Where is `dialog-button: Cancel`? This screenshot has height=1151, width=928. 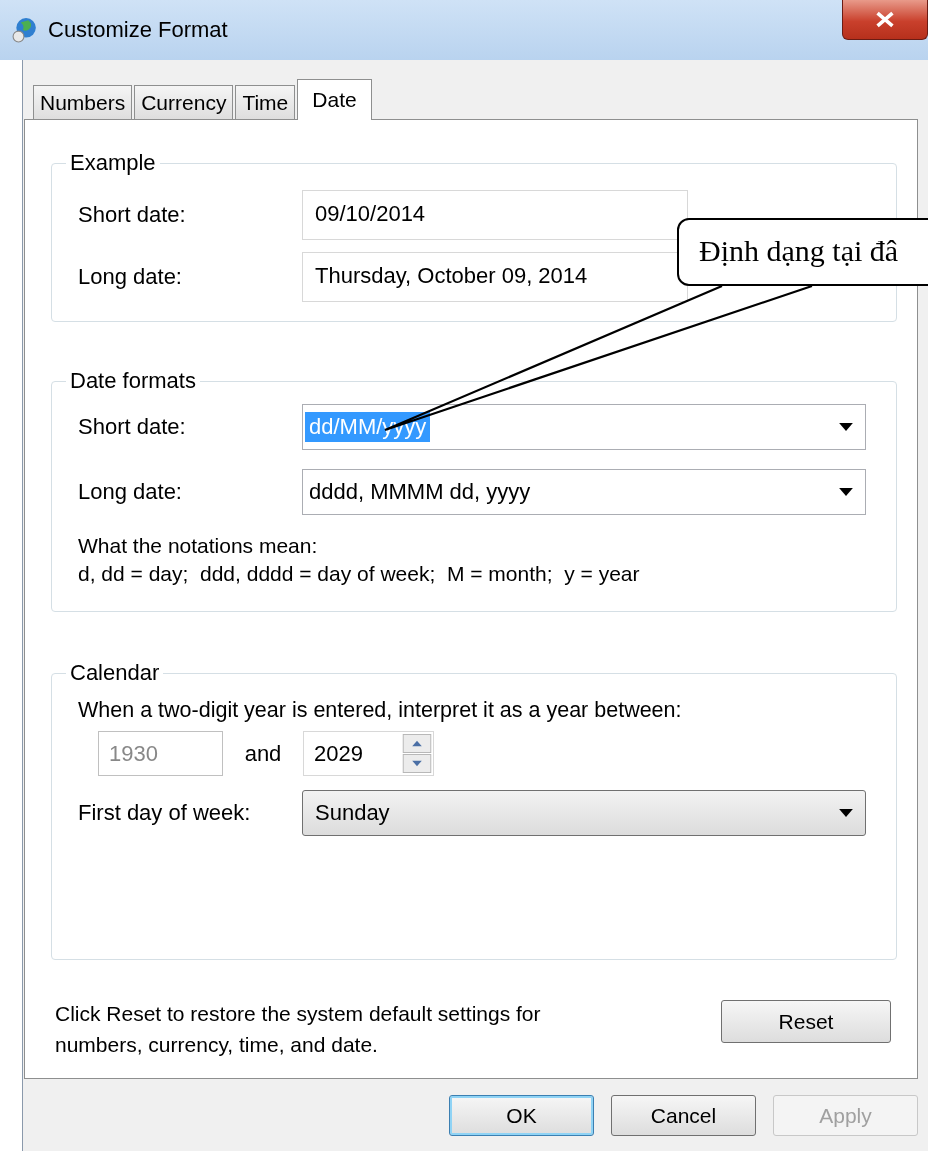
dialog-button: Cancel is located at coordinates (683, 1115).